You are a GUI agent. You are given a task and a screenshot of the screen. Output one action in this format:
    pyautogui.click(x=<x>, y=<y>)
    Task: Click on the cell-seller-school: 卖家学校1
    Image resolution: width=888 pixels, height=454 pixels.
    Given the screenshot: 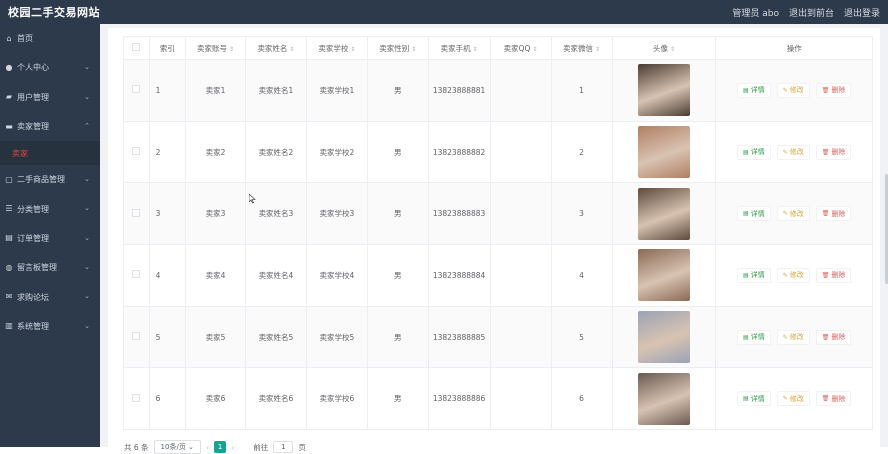 What is the action you would take?
    pyautogui.click(x=336, y=90)
    